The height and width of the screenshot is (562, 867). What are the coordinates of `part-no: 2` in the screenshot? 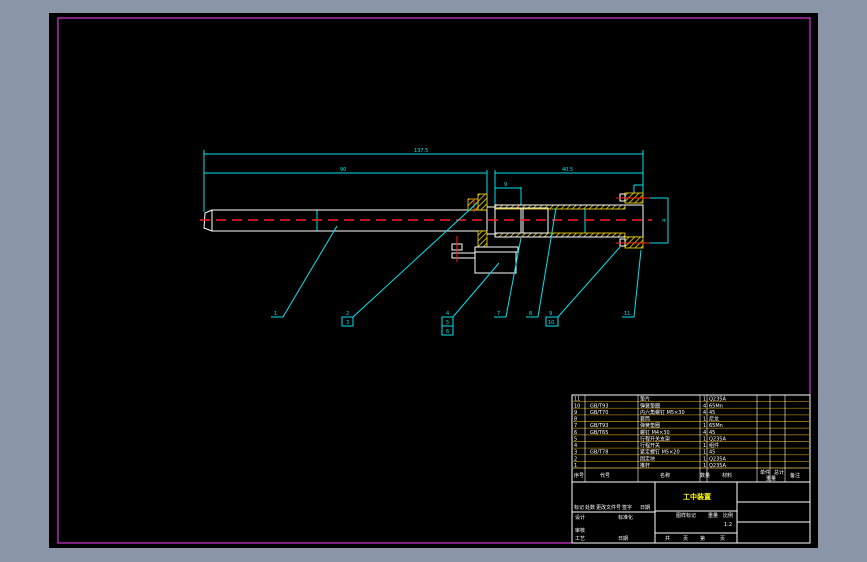 It's located at (575, 459).